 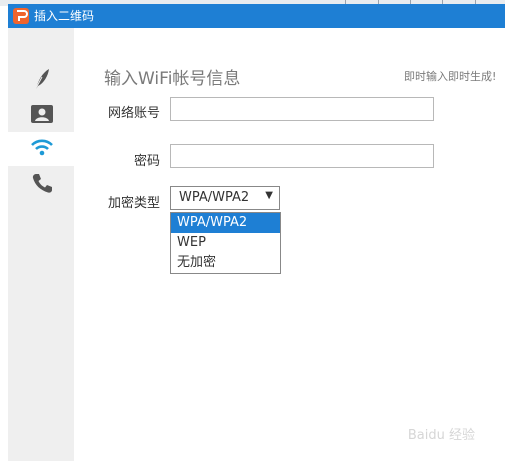 I want to click on sidebar-item-text, so click(x=41, y=79).